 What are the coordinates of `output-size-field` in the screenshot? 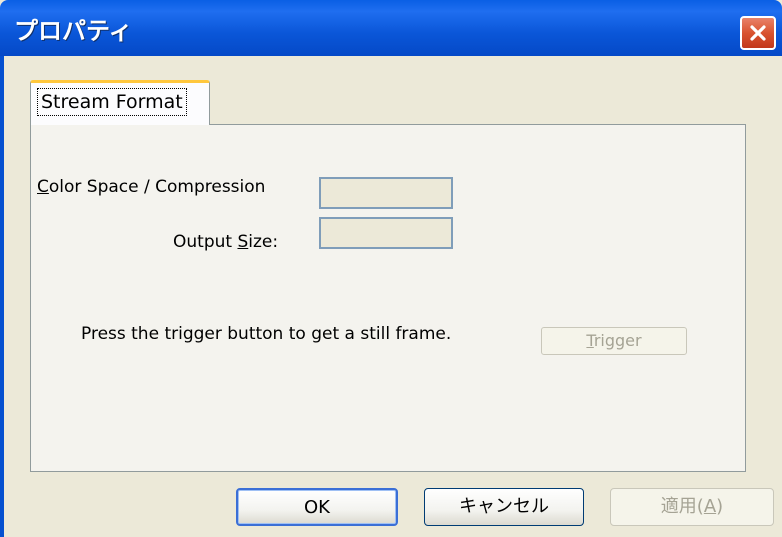 It's located at (386, 233).